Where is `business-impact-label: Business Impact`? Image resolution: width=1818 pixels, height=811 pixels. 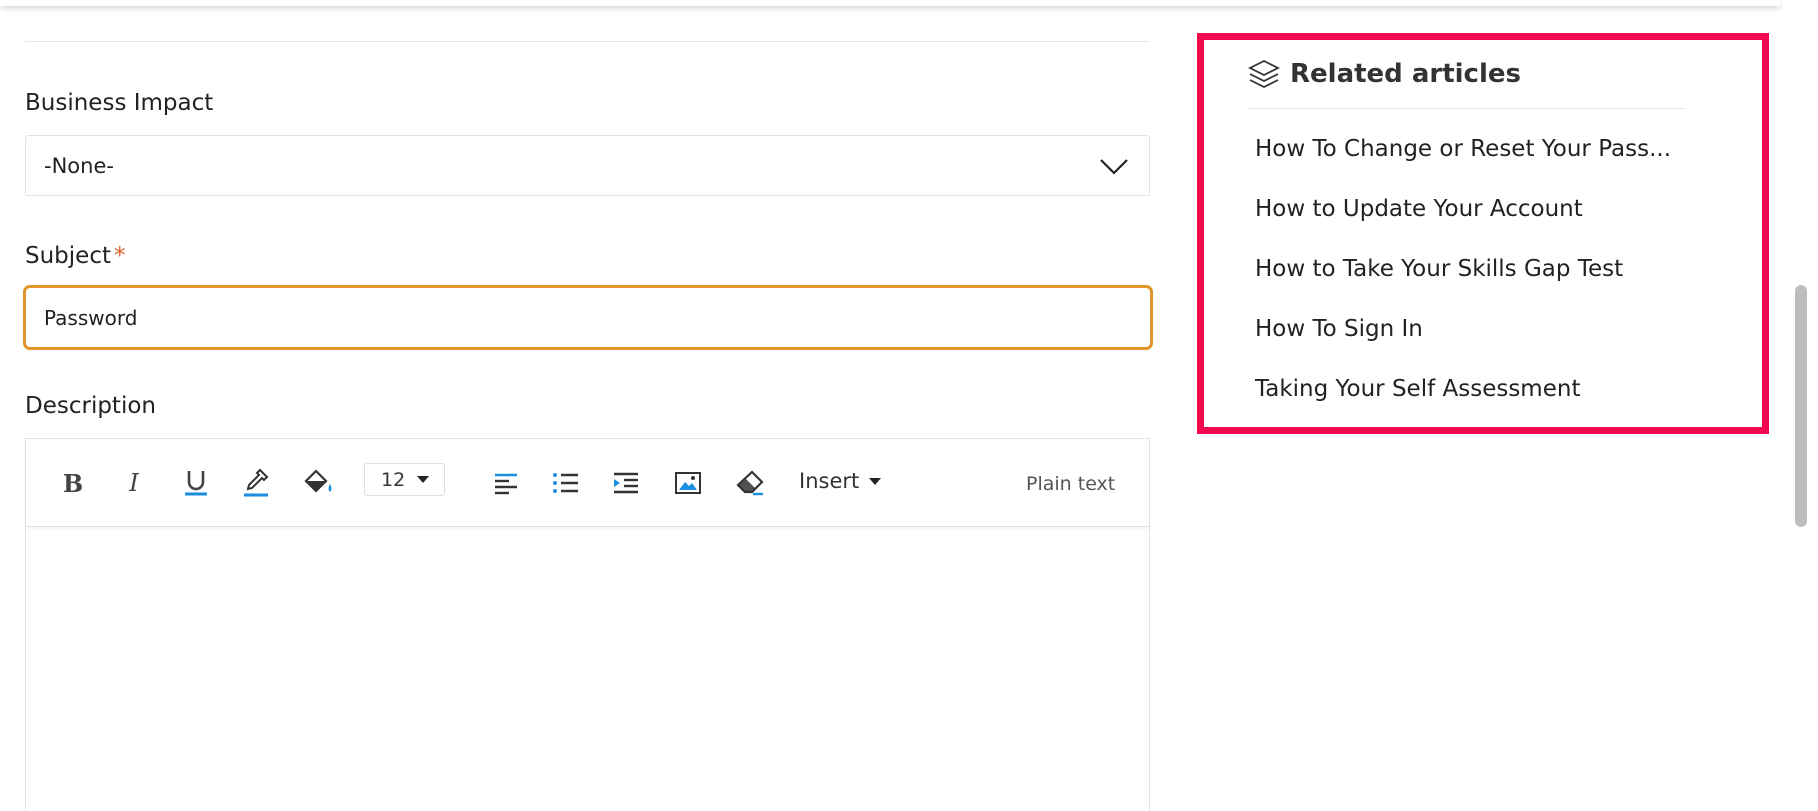 business-impact-label: Business Impact is located at coordinates (119, 103).